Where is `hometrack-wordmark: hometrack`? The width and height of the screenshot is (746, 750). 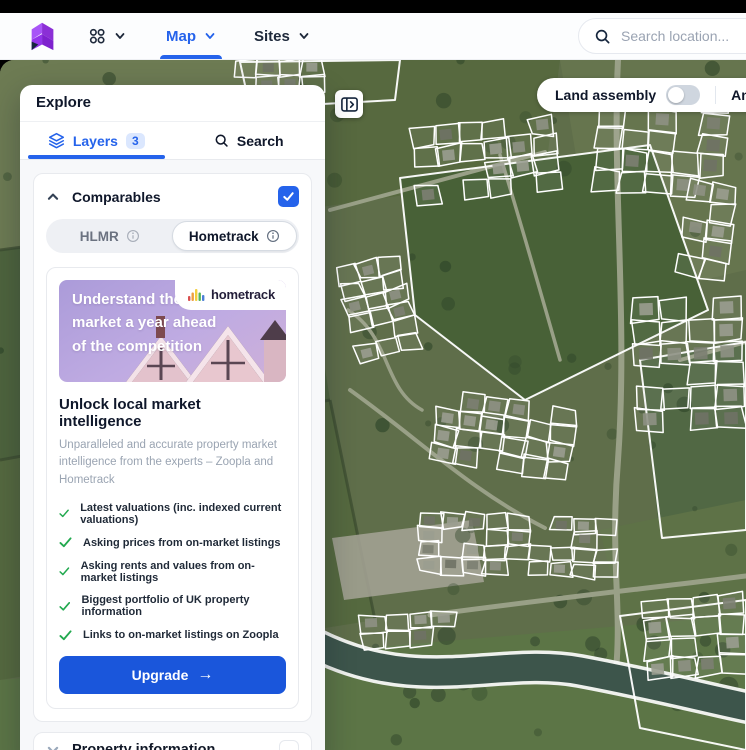
hometrack-wordmark: hometrack is located at coordinates (243, 294).